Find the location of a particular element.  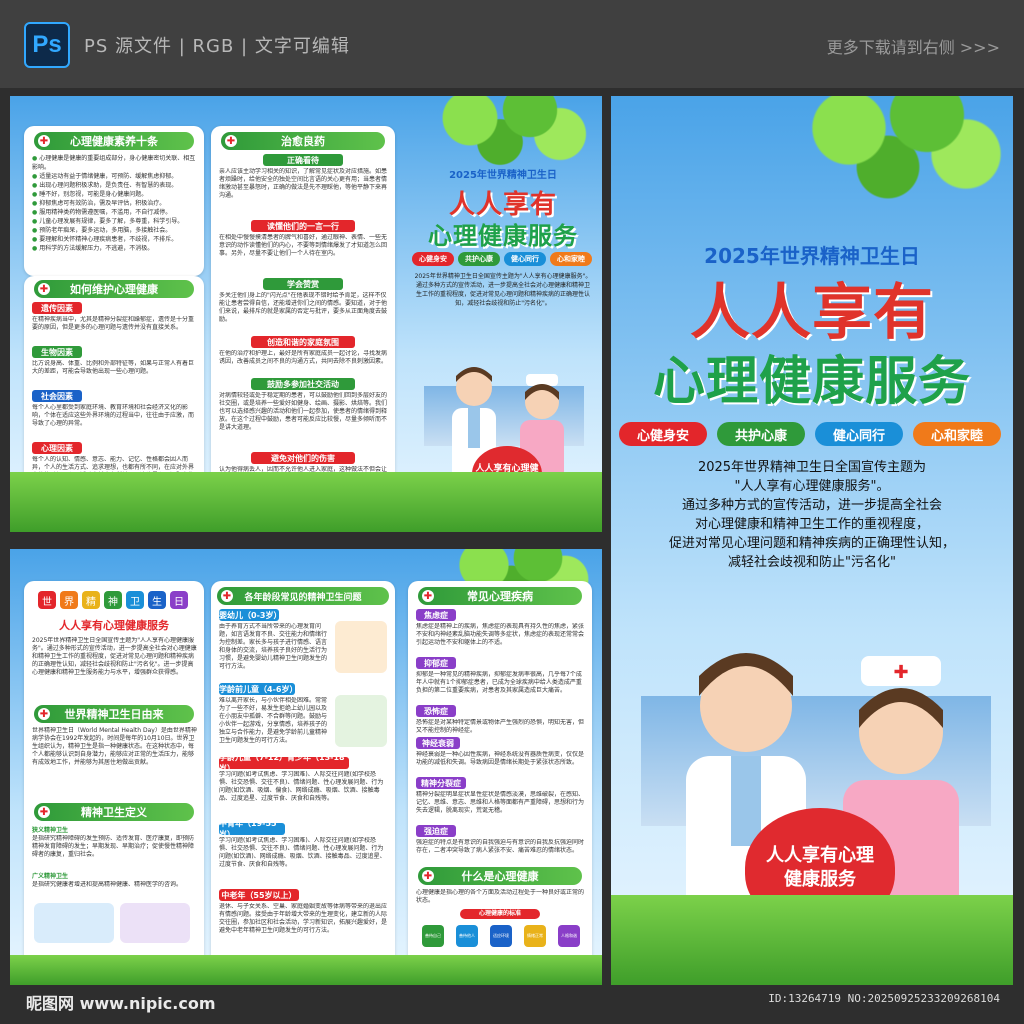

file-info-text: PS 源文件 | RGB | 文字可编辑 is located at coordinates (217, 46).